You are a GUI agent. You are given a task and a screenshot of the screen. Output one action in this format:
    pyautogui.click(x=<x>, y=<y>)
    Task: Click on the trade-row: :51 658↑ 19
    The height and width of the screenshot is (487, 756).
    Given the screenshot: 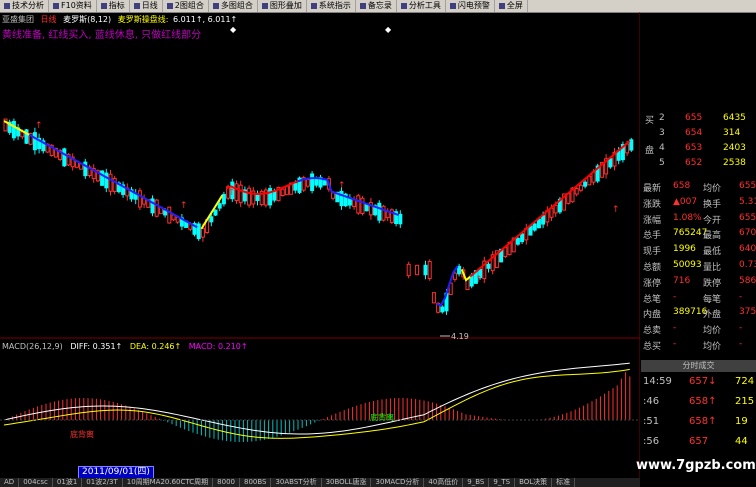 What is the action you would take?
    pyautogui.click(x=698, y=423)
    